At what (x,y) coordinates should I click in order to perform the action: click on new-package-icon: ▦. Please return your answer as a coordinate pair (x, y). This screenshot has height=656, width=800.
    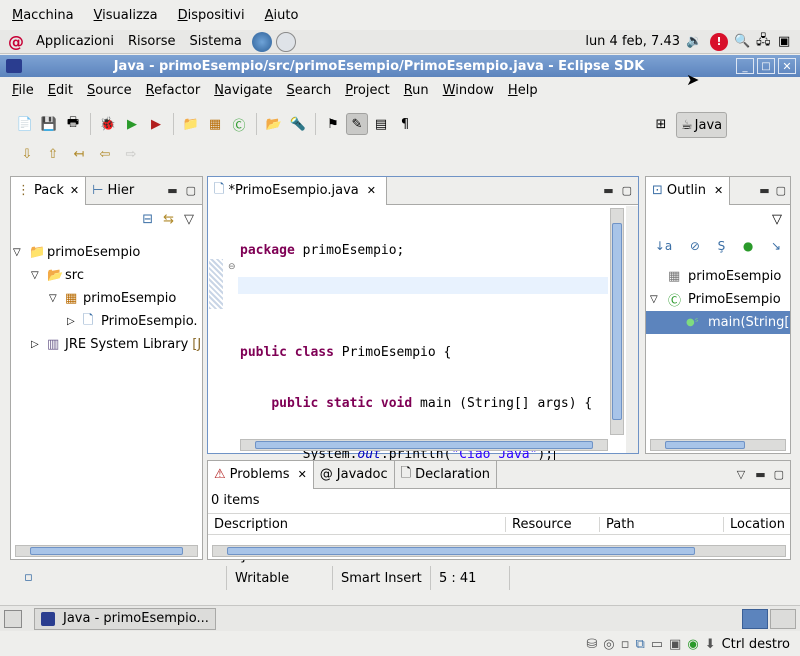
    Looking at the image, I should click on (215, 124).